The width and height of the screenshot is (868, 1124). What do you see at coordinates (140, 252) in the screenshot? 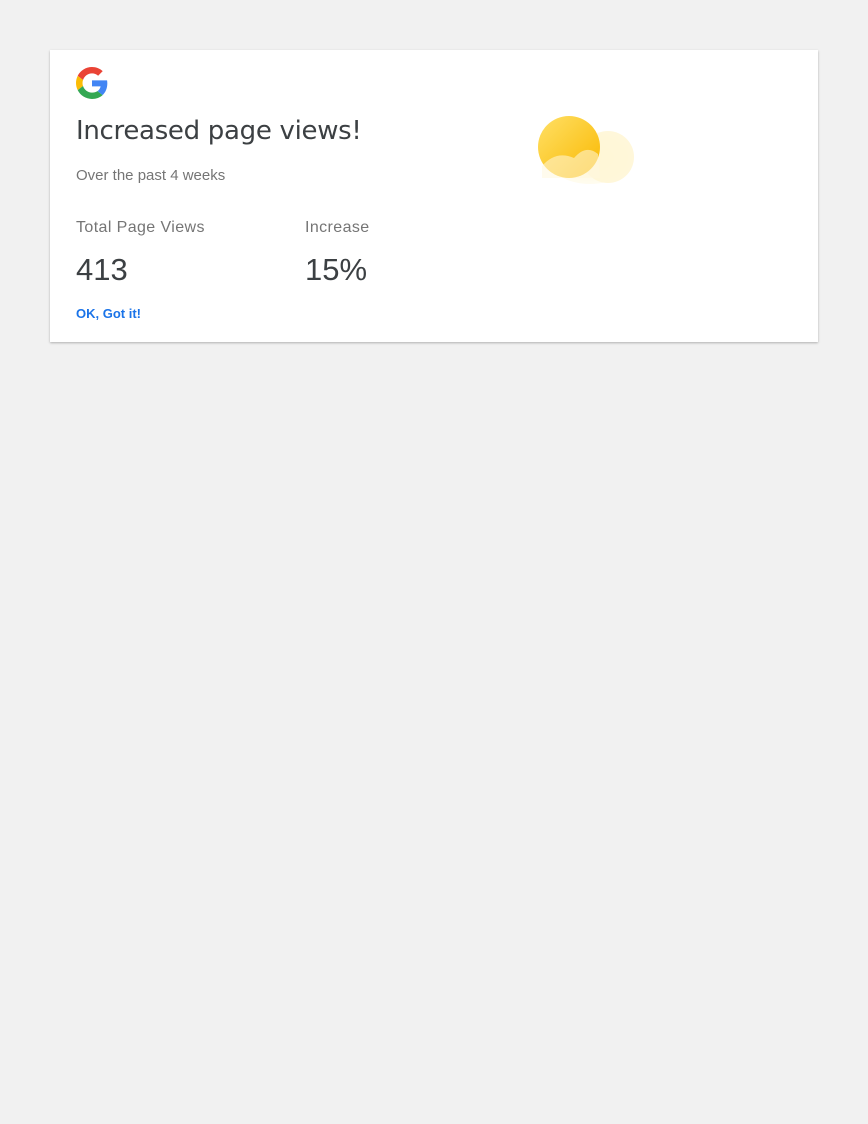
I see `stat-total-page-views: Total Page Views 413` at bounding box center [140, 252].